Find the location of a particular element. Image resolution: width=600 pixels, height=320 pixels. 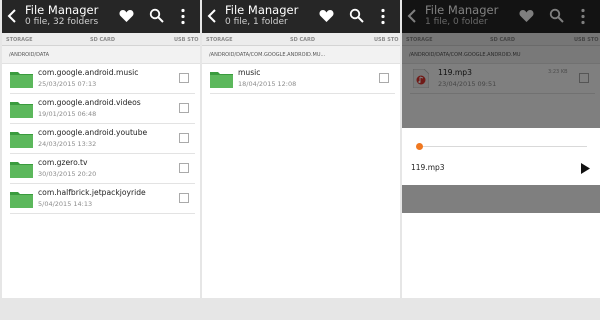

item-name: com.google.android.music is located at coordinates (88, 72).